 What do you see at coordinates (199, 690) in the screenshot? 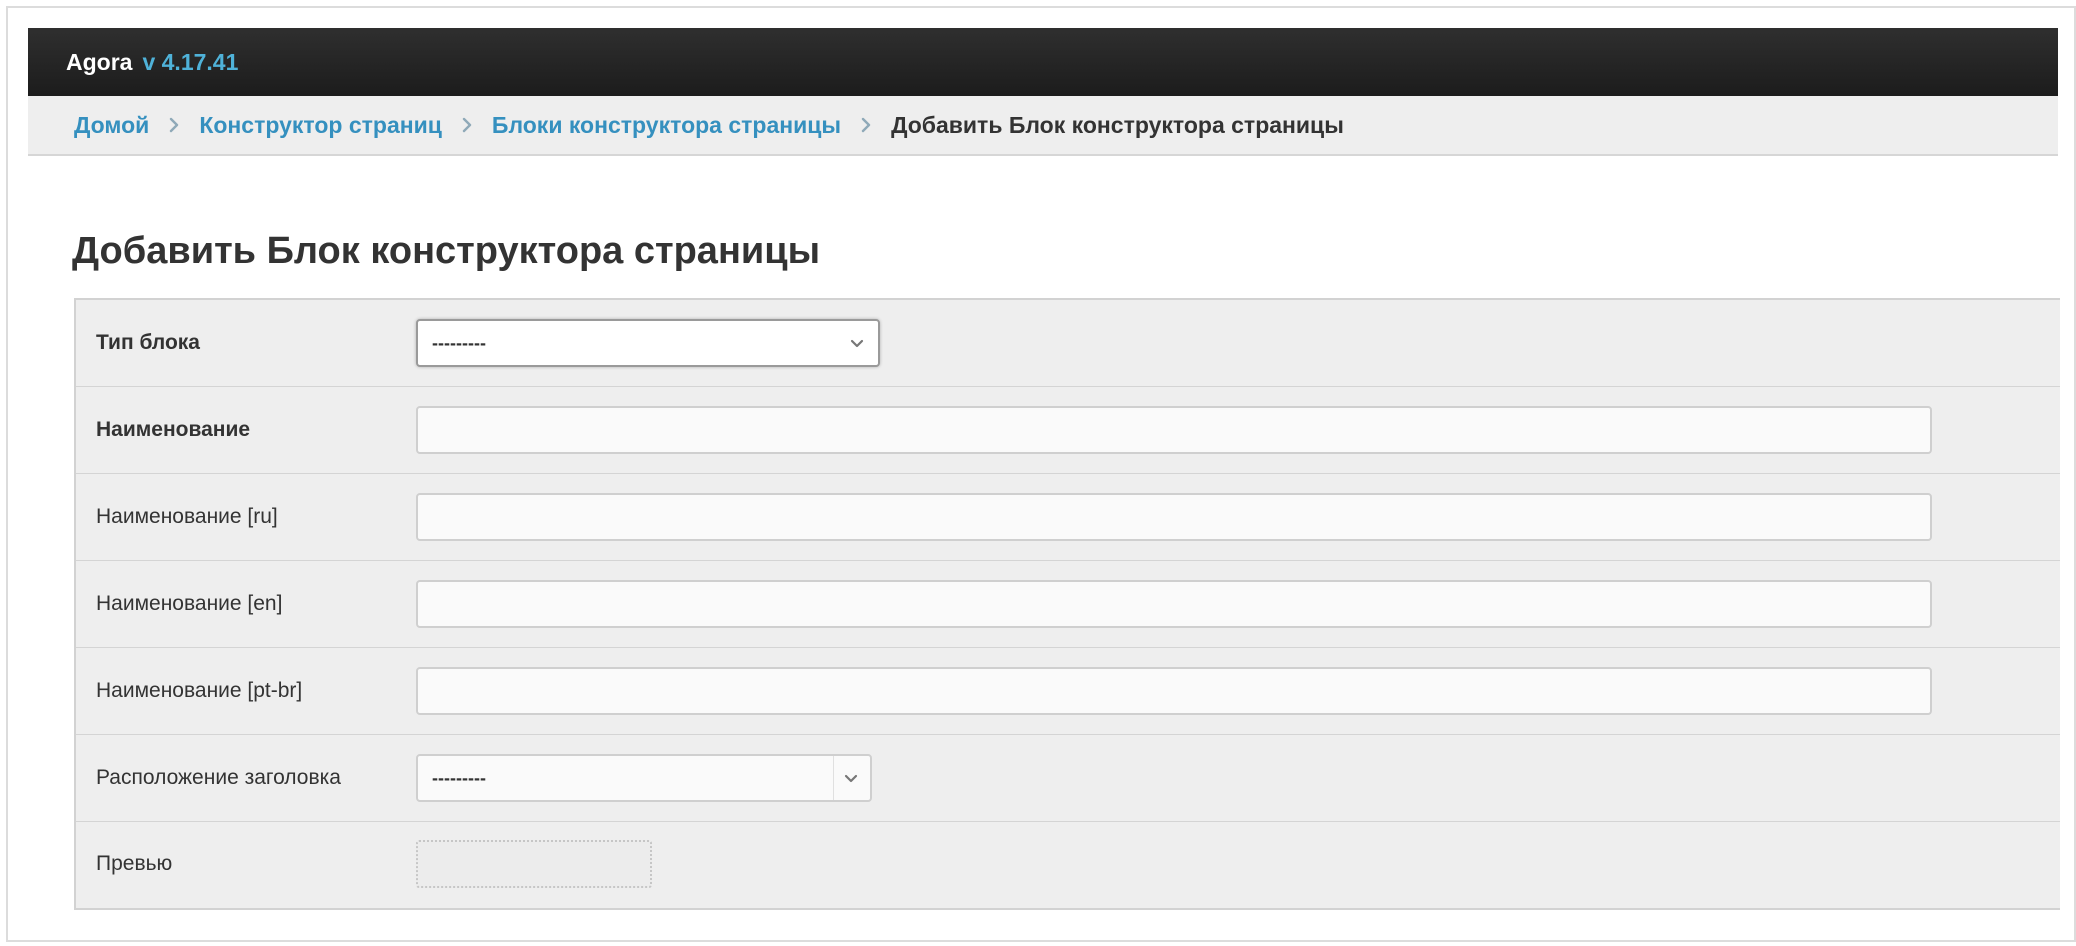
I see `name-pt-br-label: Наименование [pt-br]` at bounding box center [199, 690].